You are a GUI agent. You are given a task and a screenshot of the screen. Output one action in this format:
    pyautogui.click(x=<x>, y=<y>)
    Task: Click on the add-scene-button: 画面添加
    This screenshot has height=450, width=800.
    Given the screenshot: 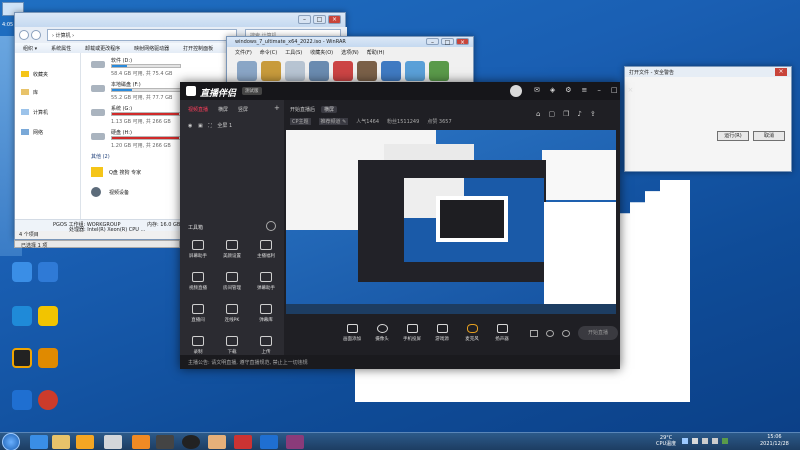 What is the action you would take?
    pyautogui.click(x=352, y=333)
    